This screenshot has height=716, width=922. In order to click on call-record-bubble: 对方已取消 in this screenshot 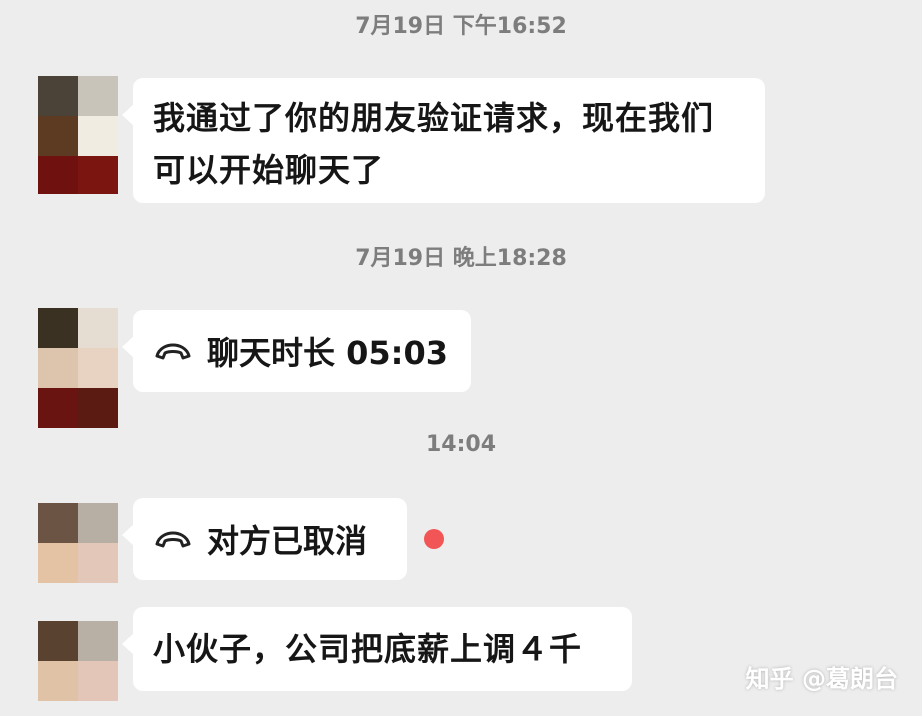, I will do `click(264, 539)`.